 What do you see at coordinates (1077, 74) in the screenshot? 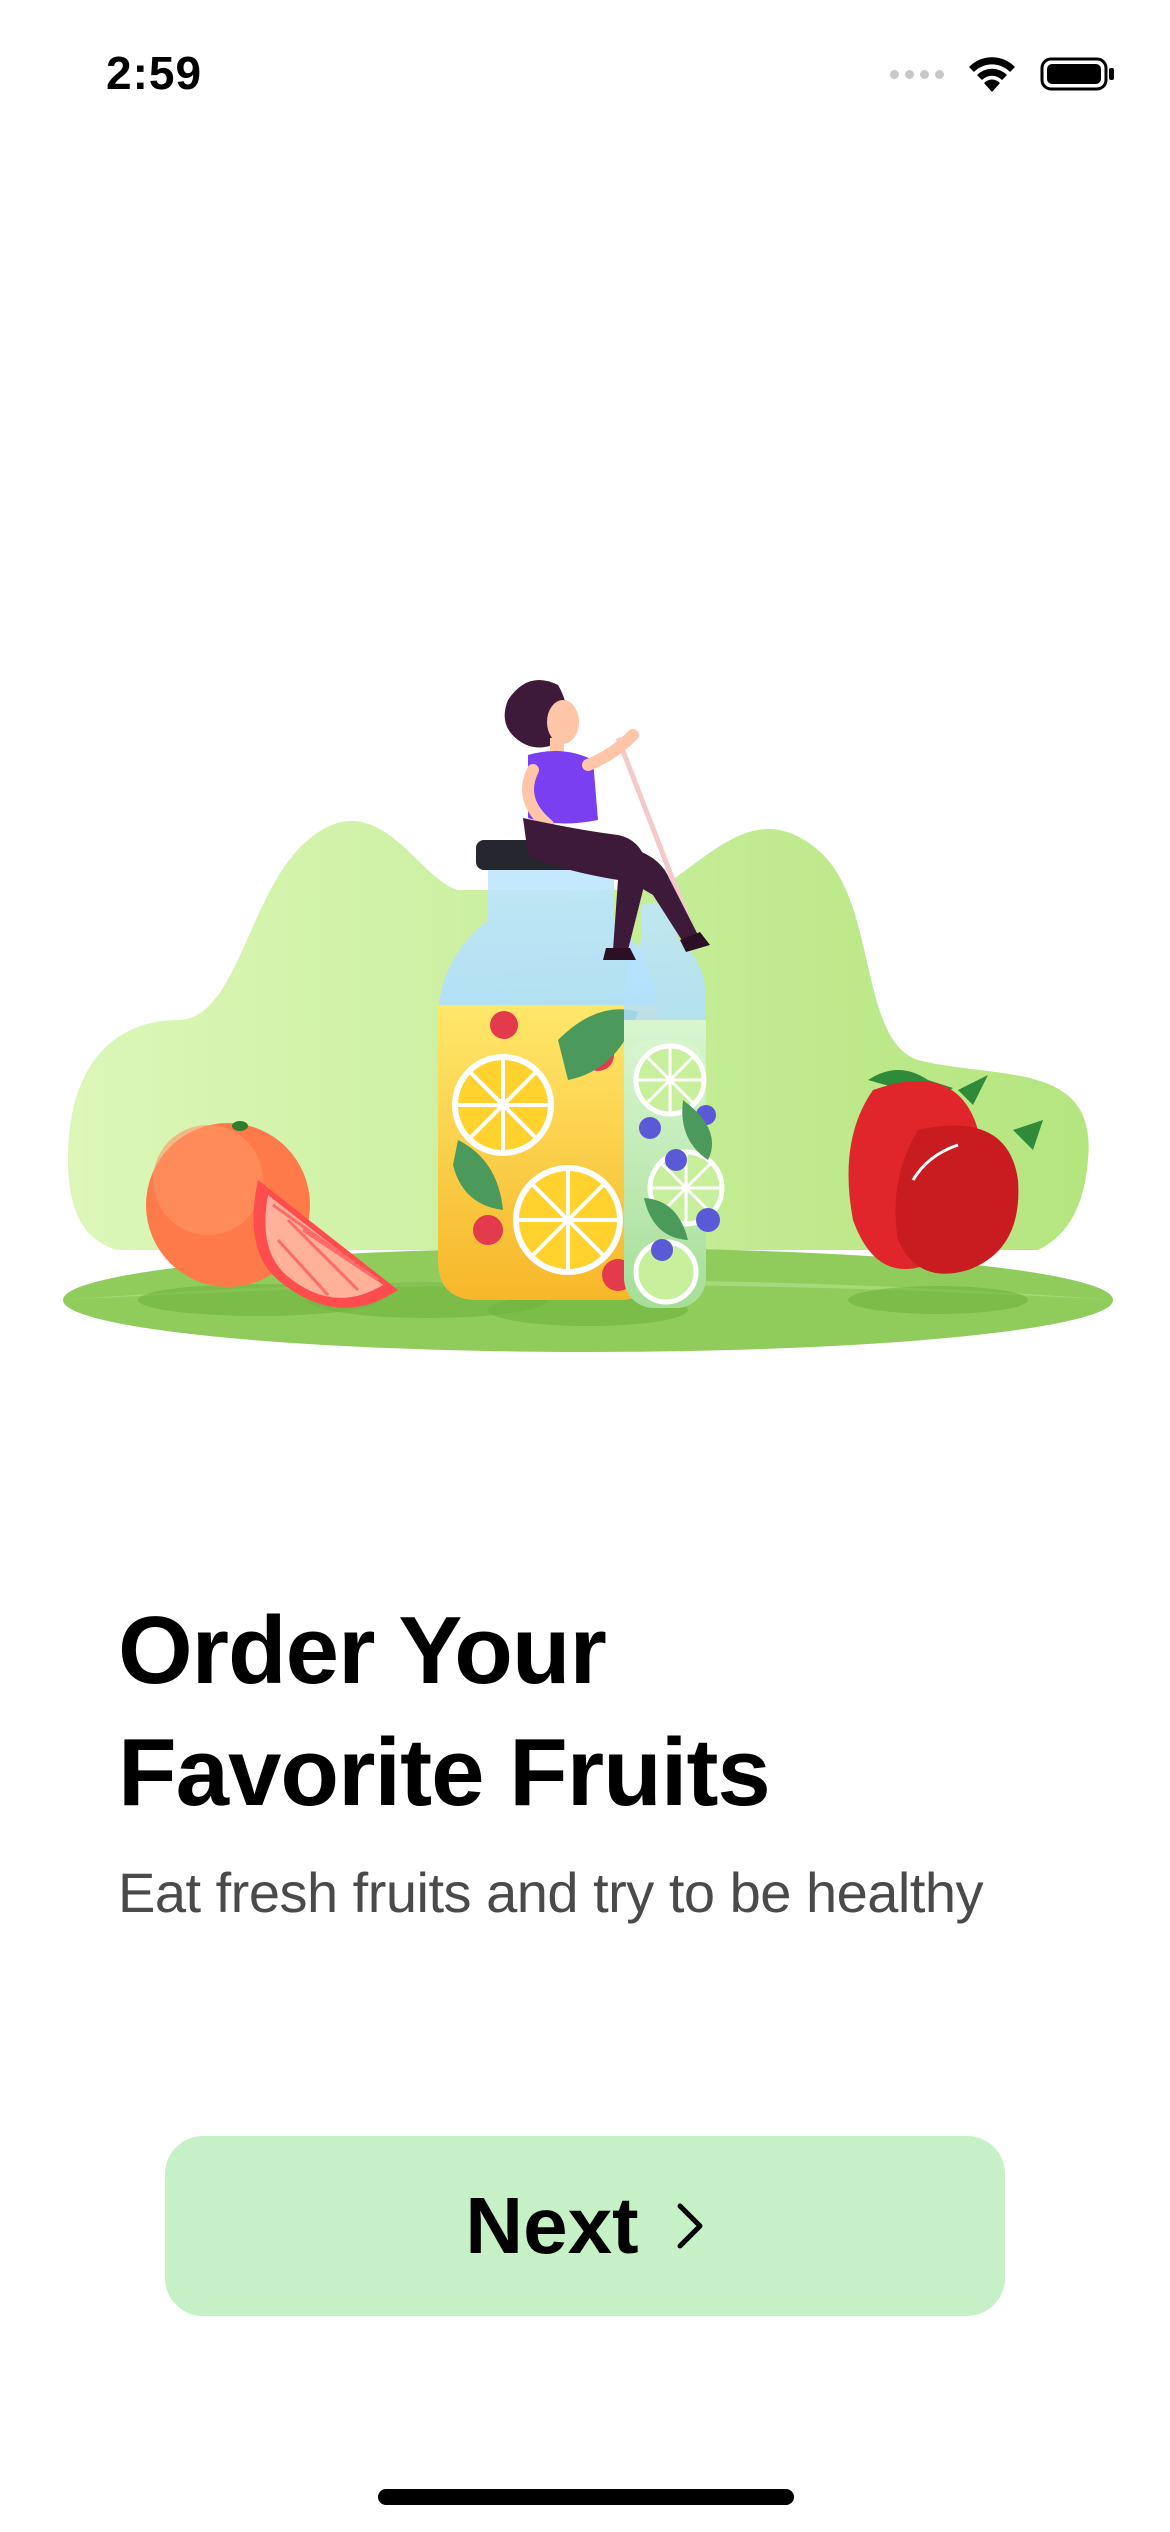
I see `battery-icon` at bounding box center [1077, 74].